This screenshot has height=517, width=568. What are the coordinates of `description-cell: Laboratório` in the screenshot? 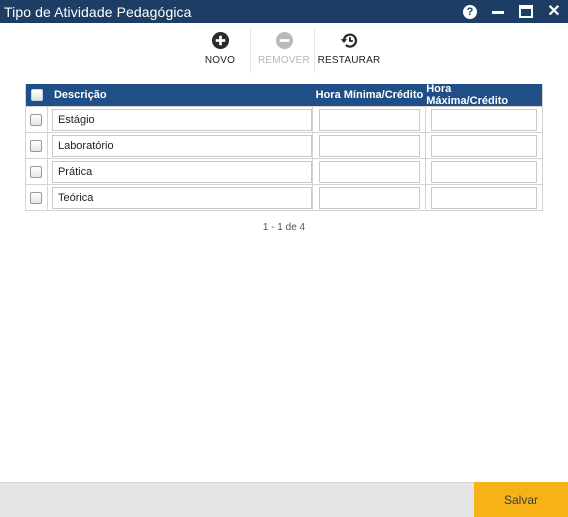 It's located at (181, 145).